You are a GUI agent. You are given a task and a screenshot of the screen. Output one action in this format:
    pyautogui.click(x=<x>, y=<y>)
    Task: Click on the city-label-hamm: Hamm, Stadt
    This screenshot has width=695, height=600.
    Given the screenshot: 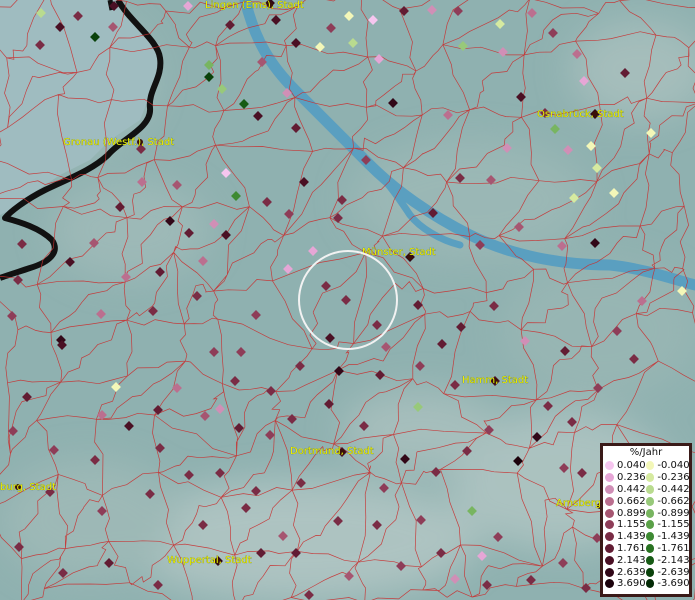 What is the action you would take?
    pyautogui.click(x=495, y=380)
    